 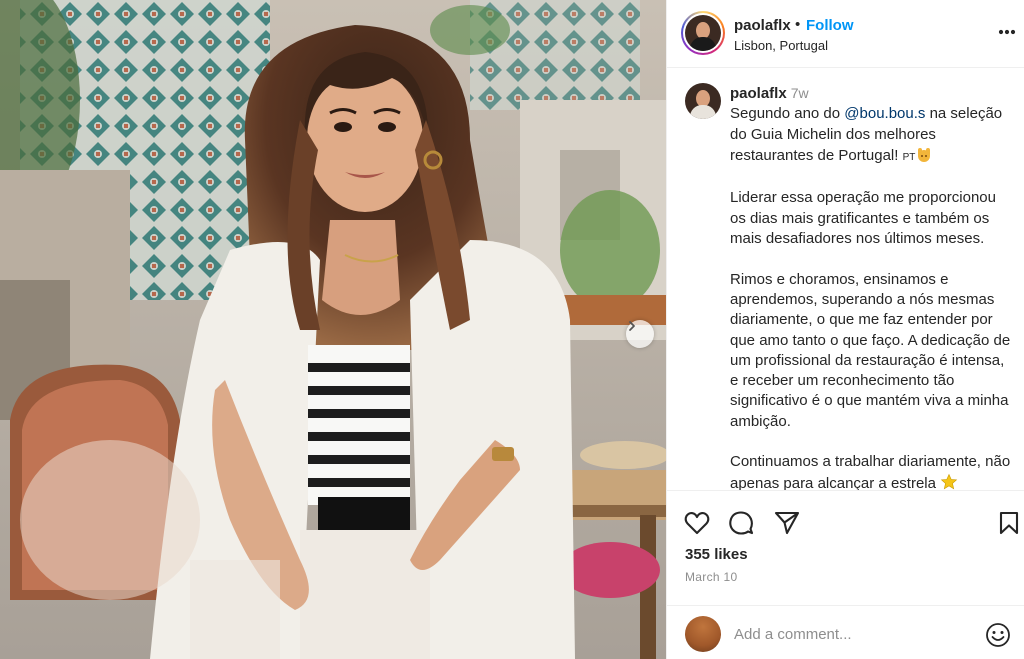 I want to click on comment-button, so click(x=741, y=523).